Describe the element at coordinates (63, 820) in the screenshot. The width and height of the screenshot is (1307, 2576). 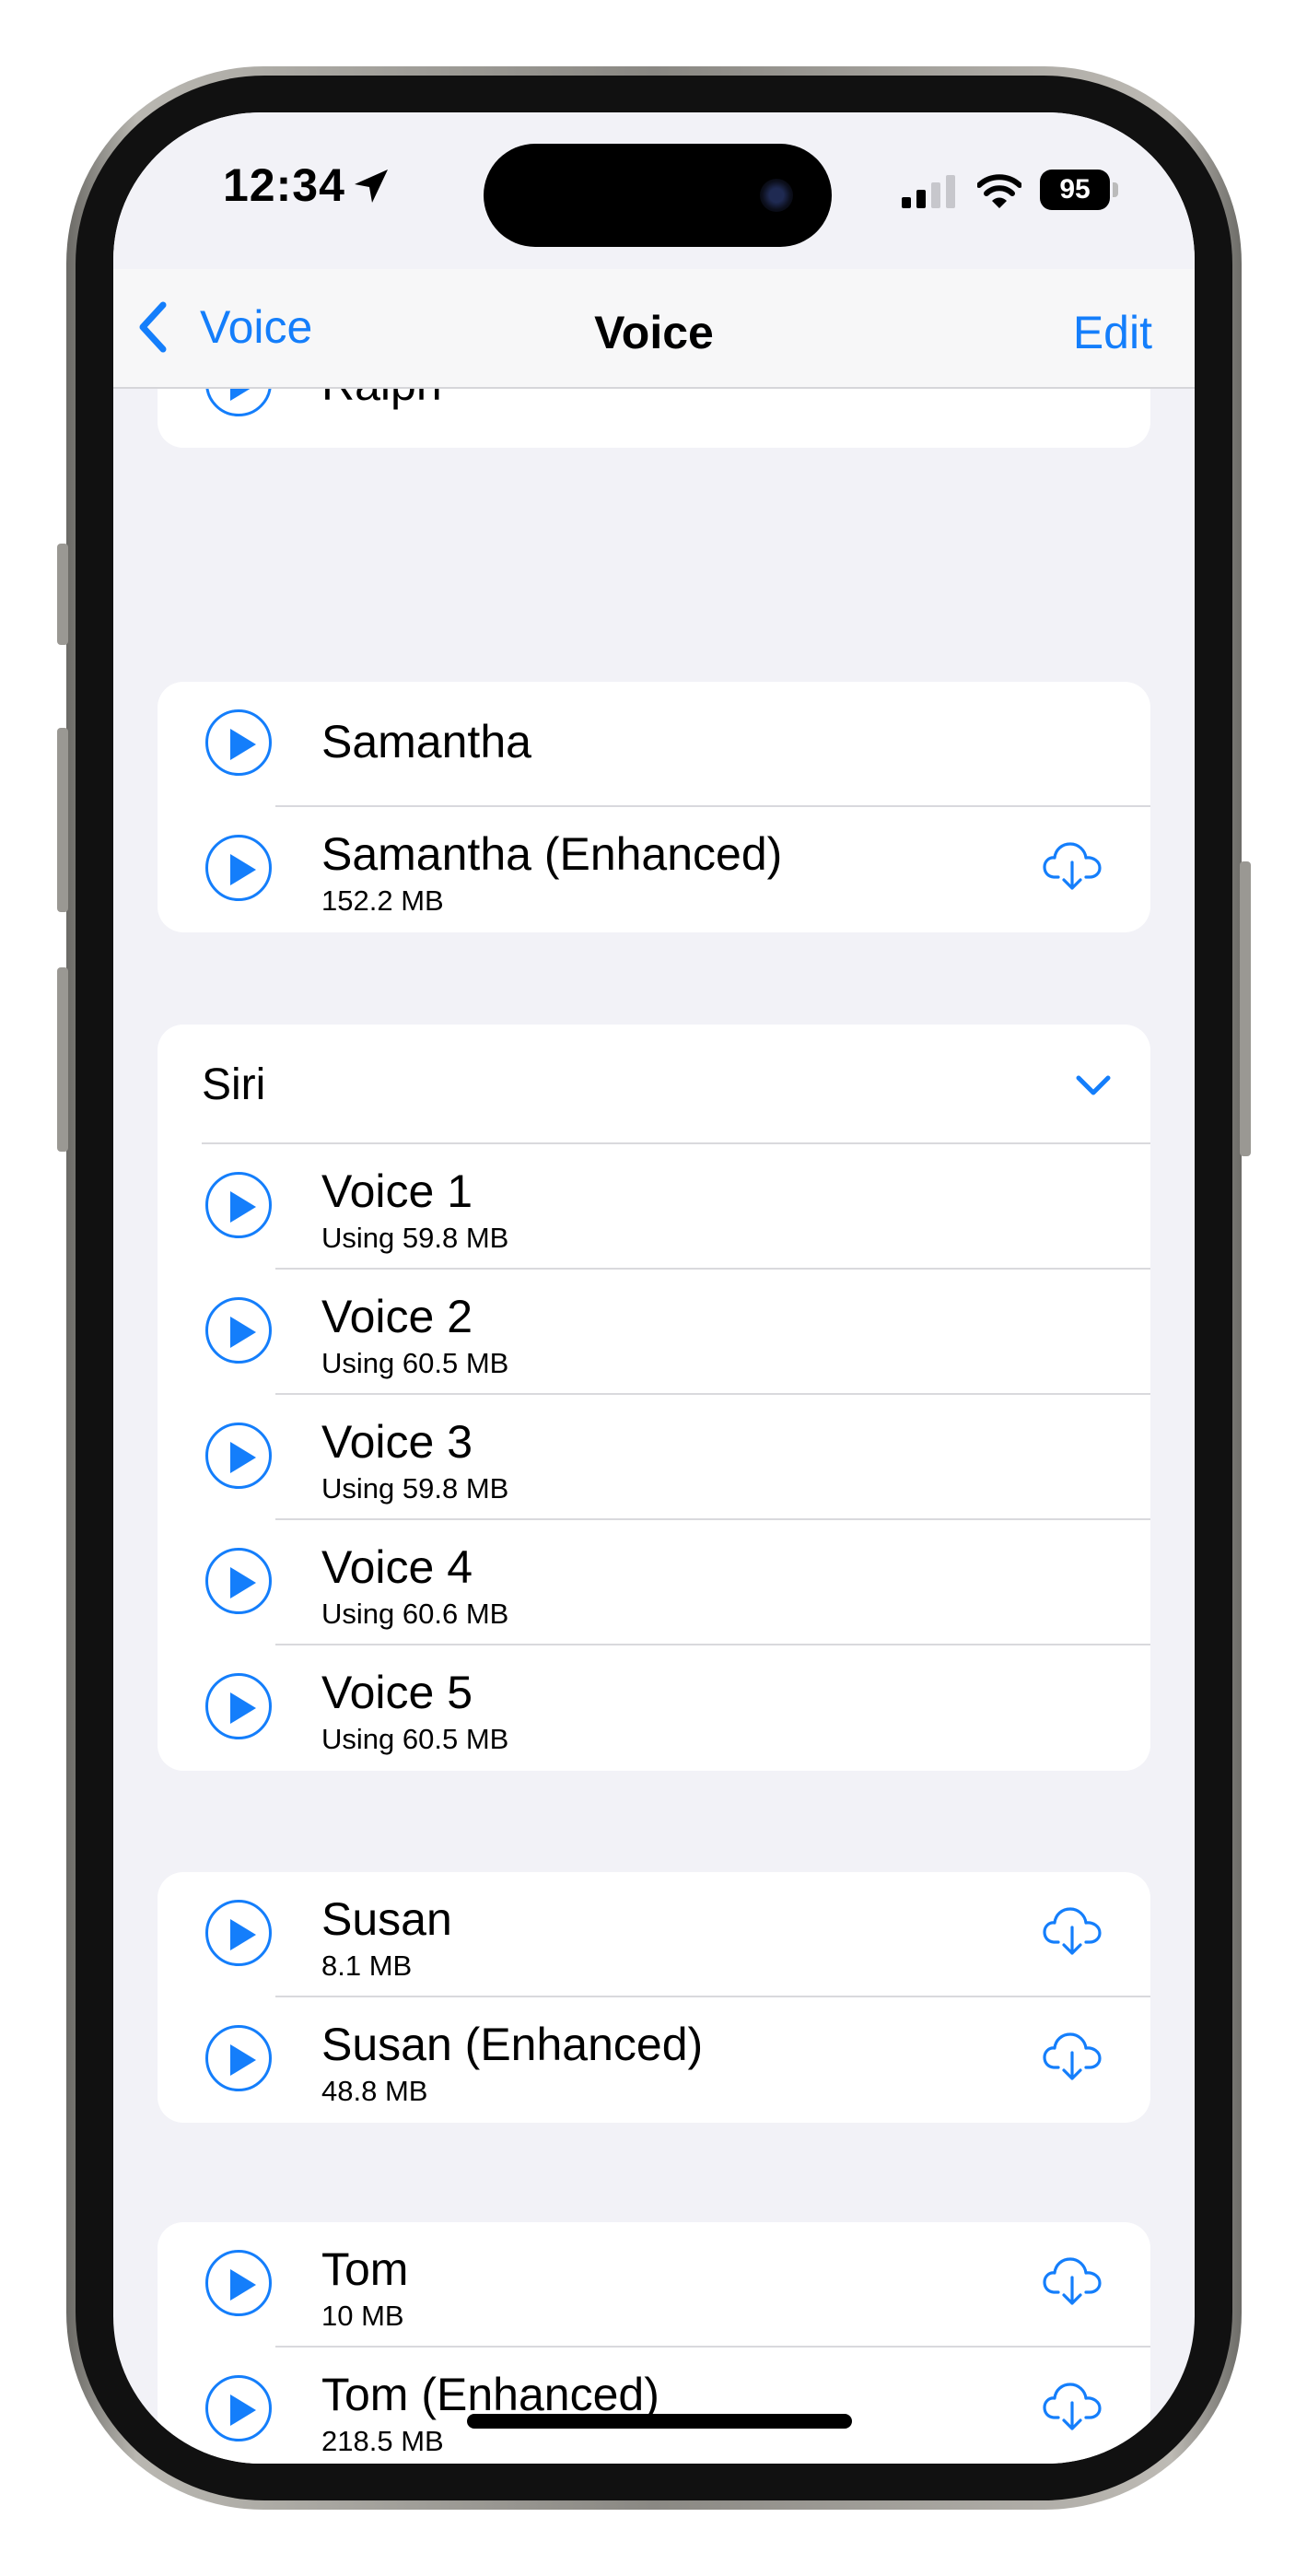
I see `volume-up-button` at that location.